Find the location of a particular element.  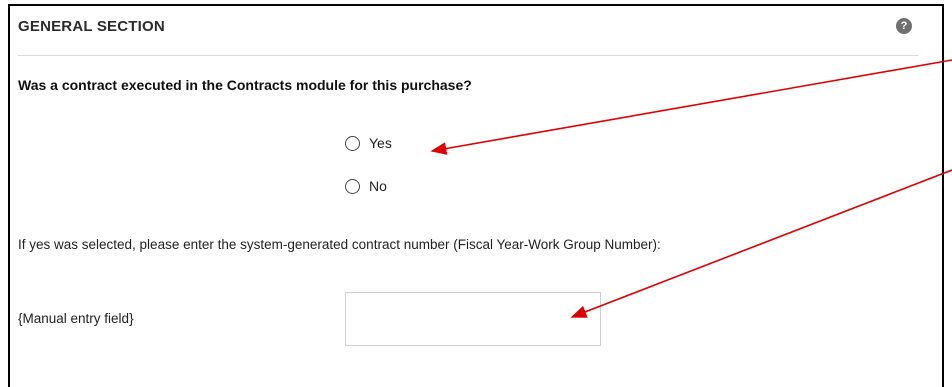

radio-label-yes: Yes is located at coordinates (380, 143).